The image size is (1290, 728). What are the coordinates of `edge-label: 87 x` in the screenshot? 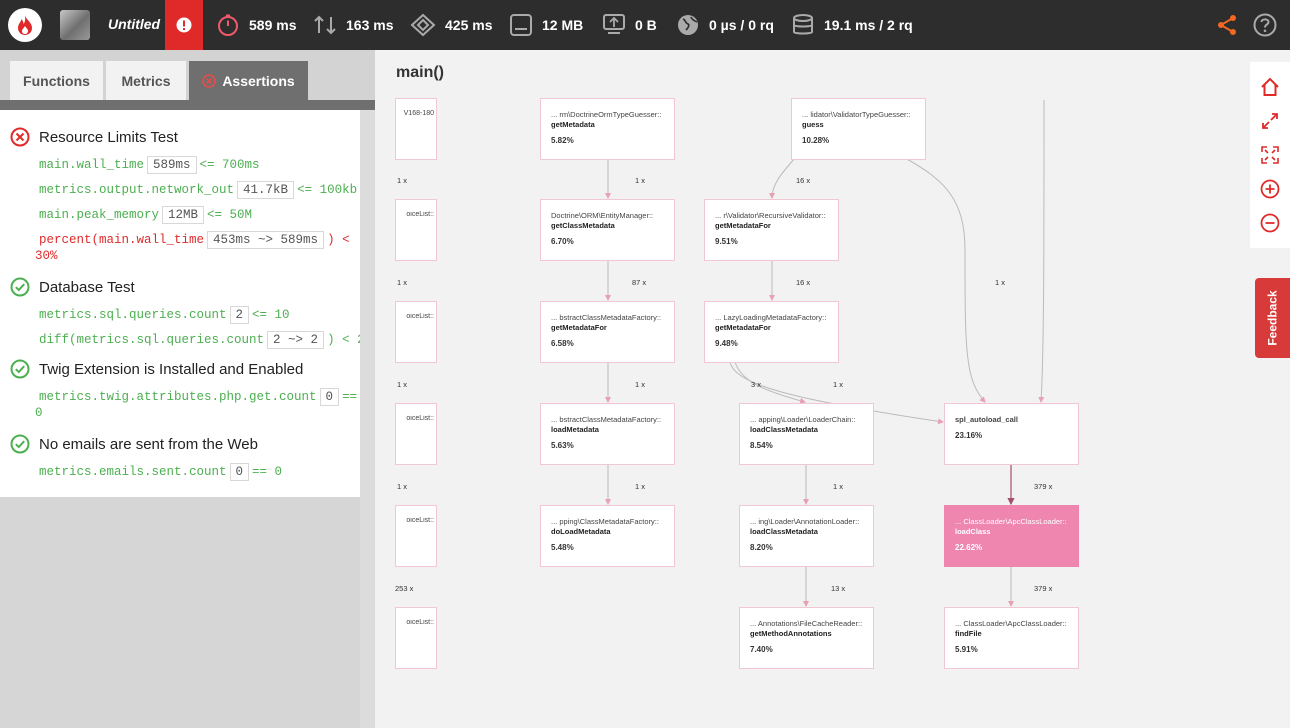 It's located at (639, 282).